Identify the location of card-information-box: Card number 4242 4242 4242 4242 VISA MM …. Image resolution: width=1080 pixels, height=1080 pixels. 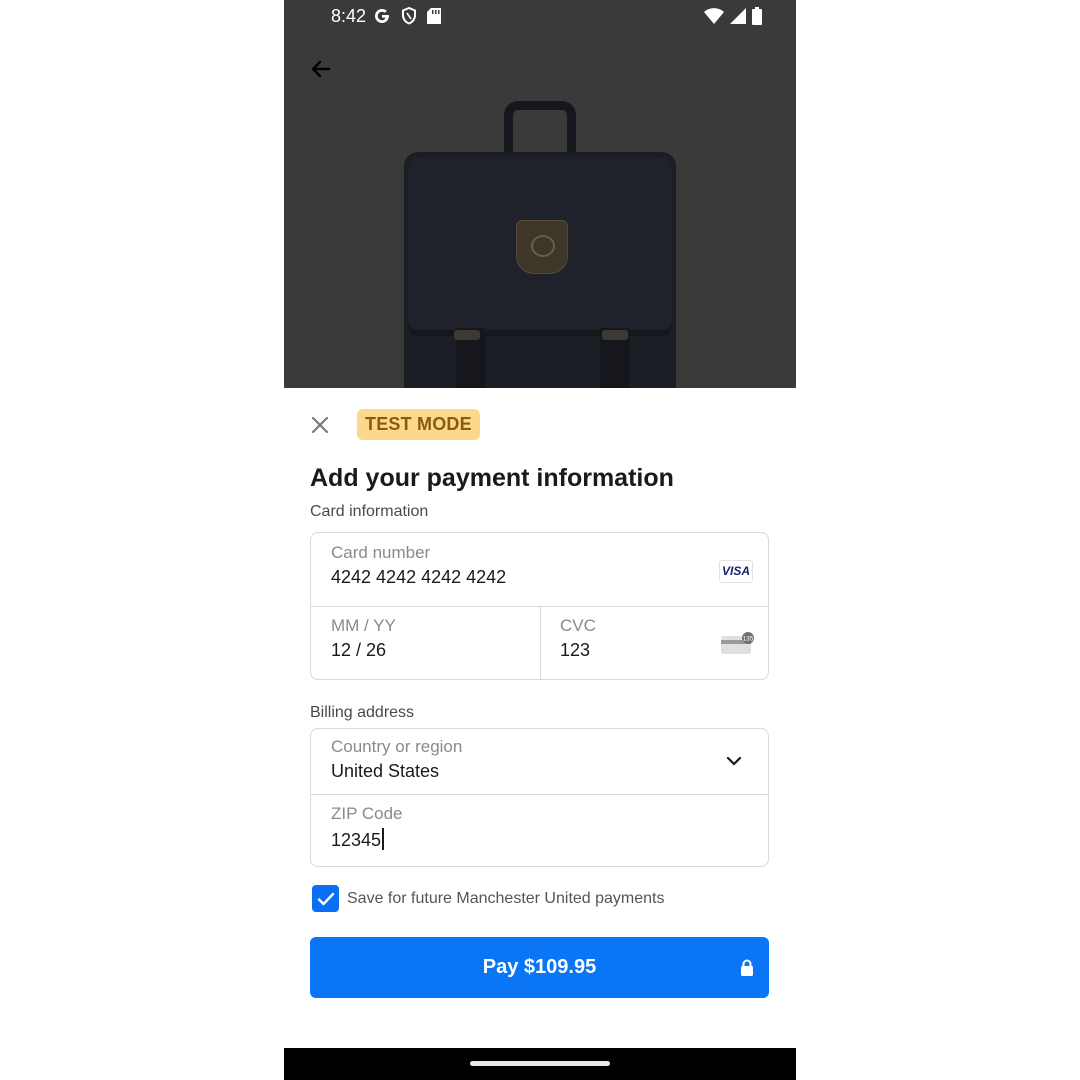
(539, 606).